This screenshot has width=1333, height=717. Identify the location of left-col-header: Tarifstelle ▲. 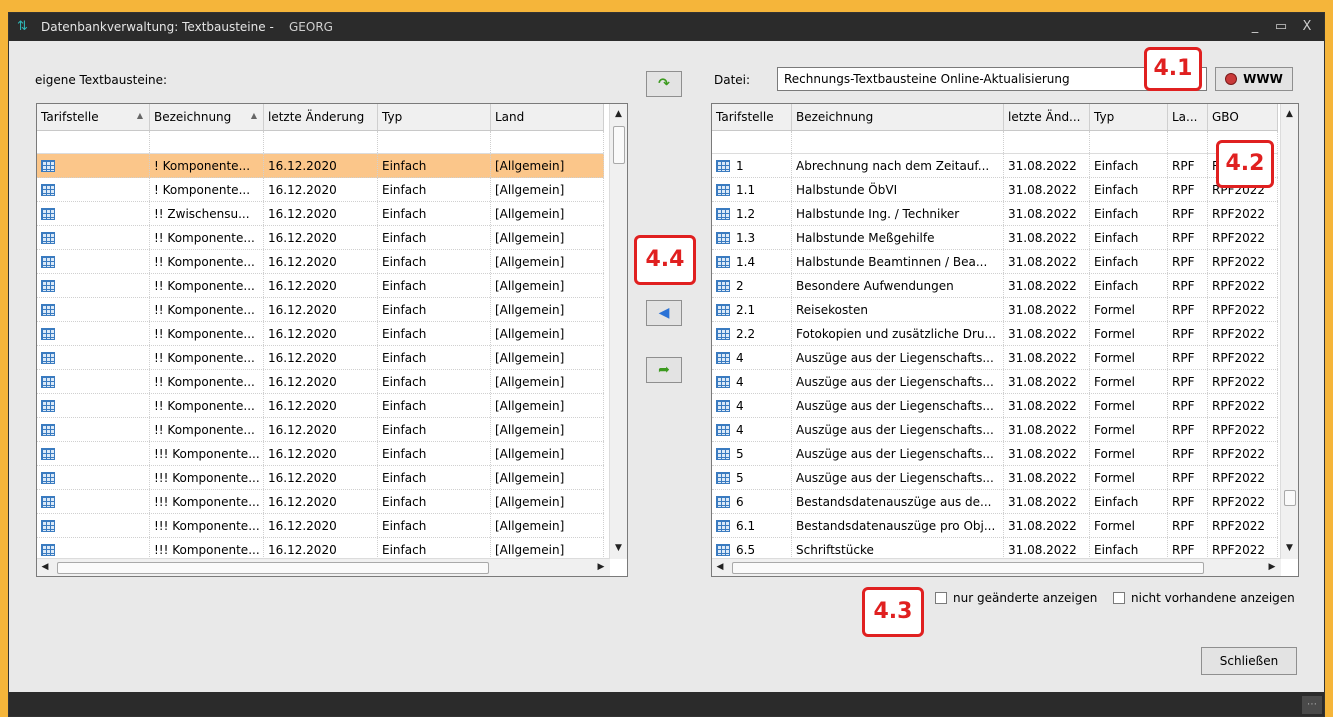
(93, 117).